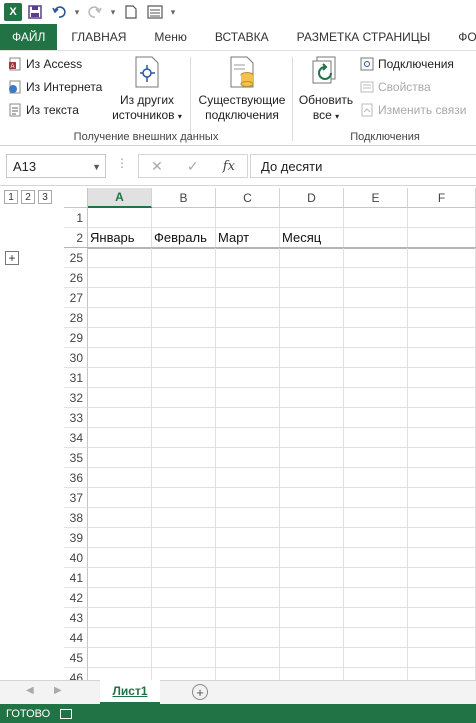 This screenshot has height=723, width=476. What do you see at coordinates (312, 238) in the screenshot?
I see `cell: Месяц` at bounding box center [312, 238].